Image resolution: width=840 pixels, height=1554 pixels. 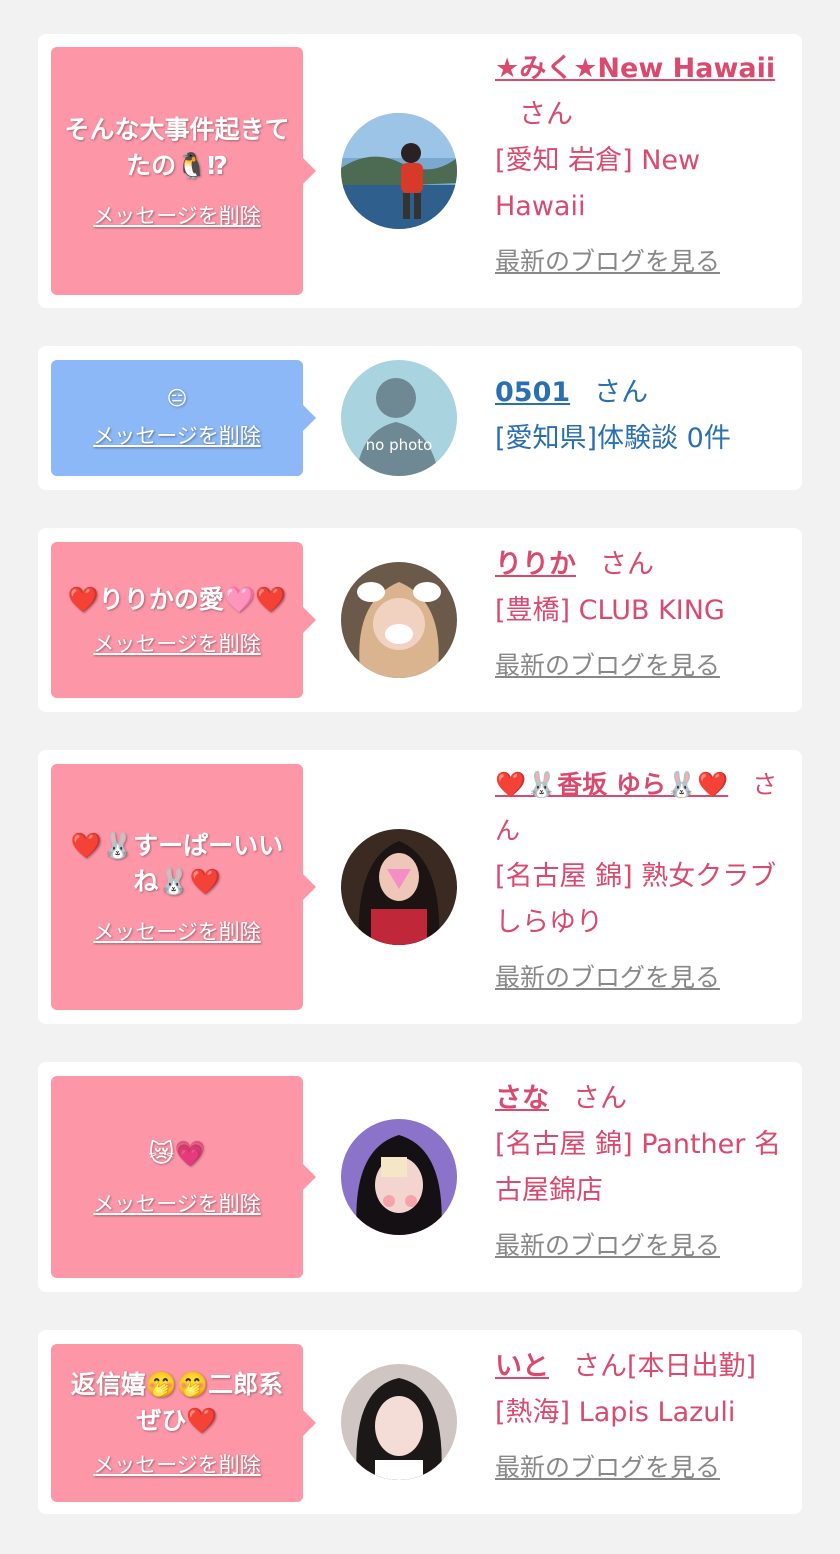 I want to click on user-name-link: さな, so click(x=522, y=1098).